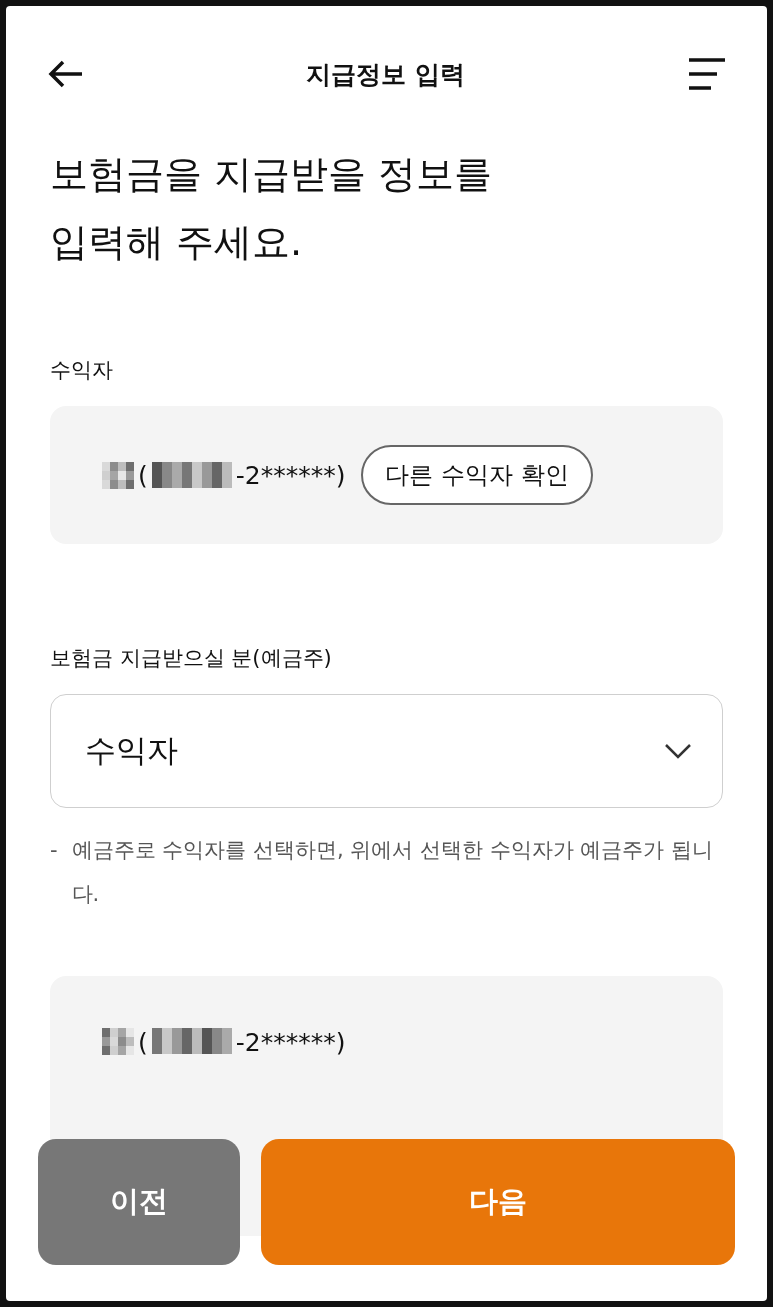  What do you see at coordinates (139, 1202) in the screenshot?
I see `previous-button: 이전` at bounding box center [139, 1202].